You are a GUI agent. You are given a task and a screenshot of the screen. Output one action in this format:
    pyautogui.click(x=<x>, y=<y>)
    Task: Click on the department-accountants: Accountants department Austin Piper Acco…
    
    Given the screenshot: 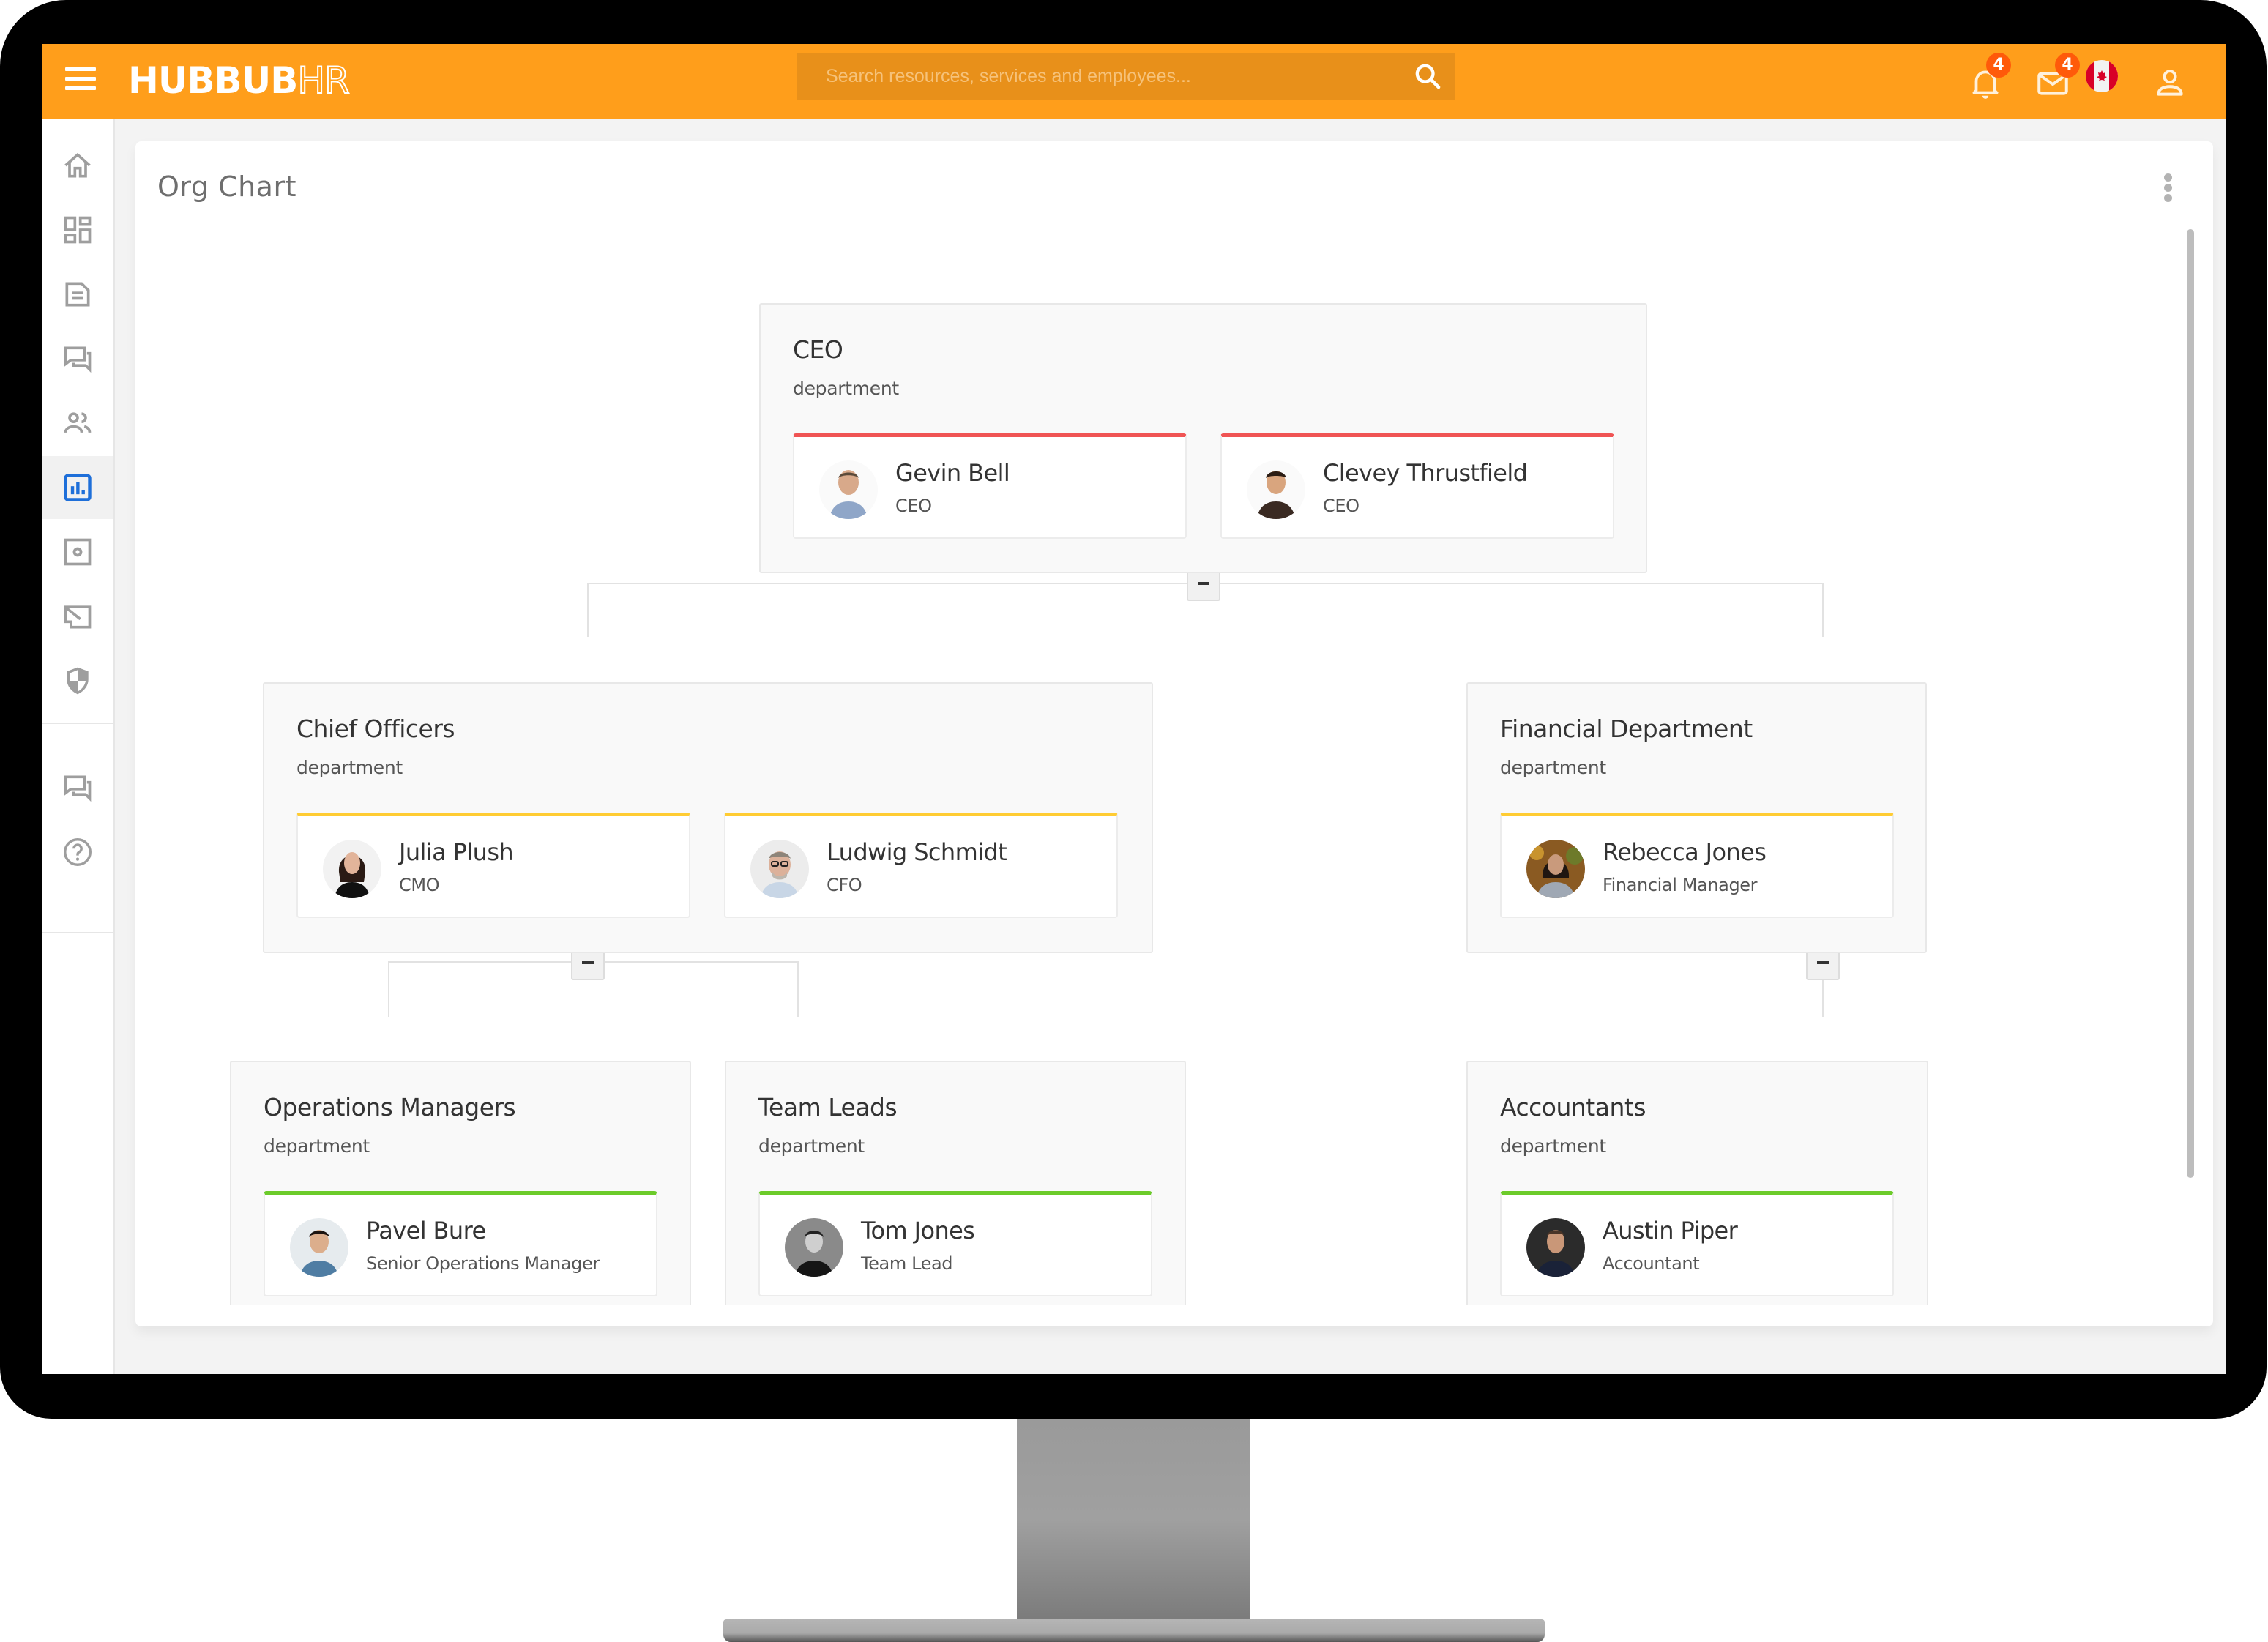 What is the action you would take?
    pyautogui.click(x=1697, y=1183)
    